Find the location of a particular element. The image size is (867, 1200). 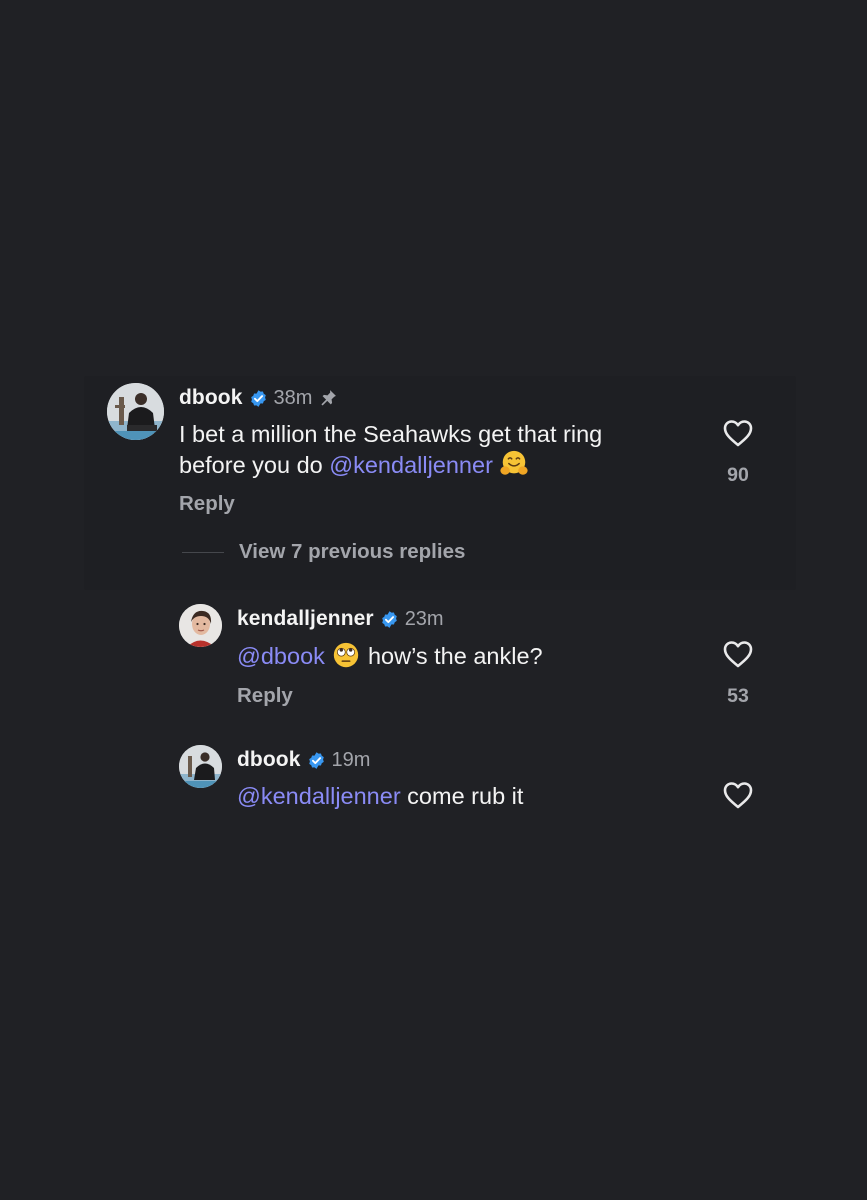

comment-time: 23m is located at coordinates (424, 618).